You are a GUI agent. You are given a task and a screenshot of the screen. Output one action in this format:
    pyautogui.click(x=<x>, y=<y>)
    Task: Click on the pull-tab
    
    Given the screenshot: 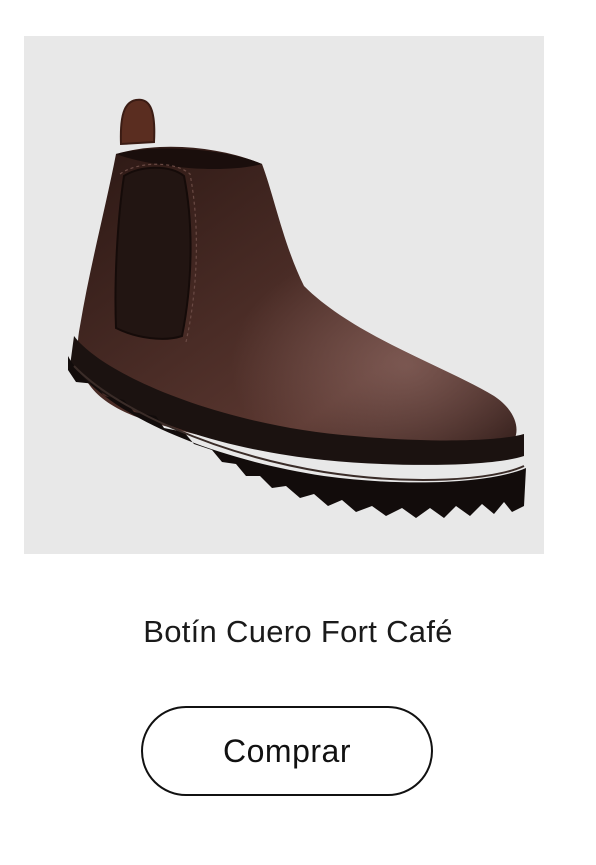 What is the action you would take?
    pyautogui.click(x=137, y=122)
    